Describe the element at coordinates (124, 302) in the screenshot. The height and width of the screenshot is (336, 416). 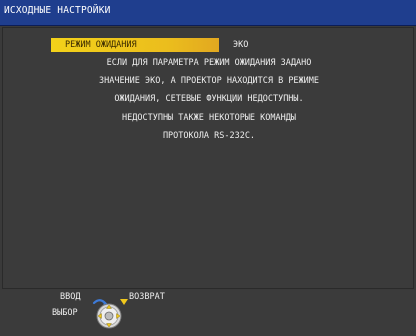
I see `return-arrow-icon` at that location.